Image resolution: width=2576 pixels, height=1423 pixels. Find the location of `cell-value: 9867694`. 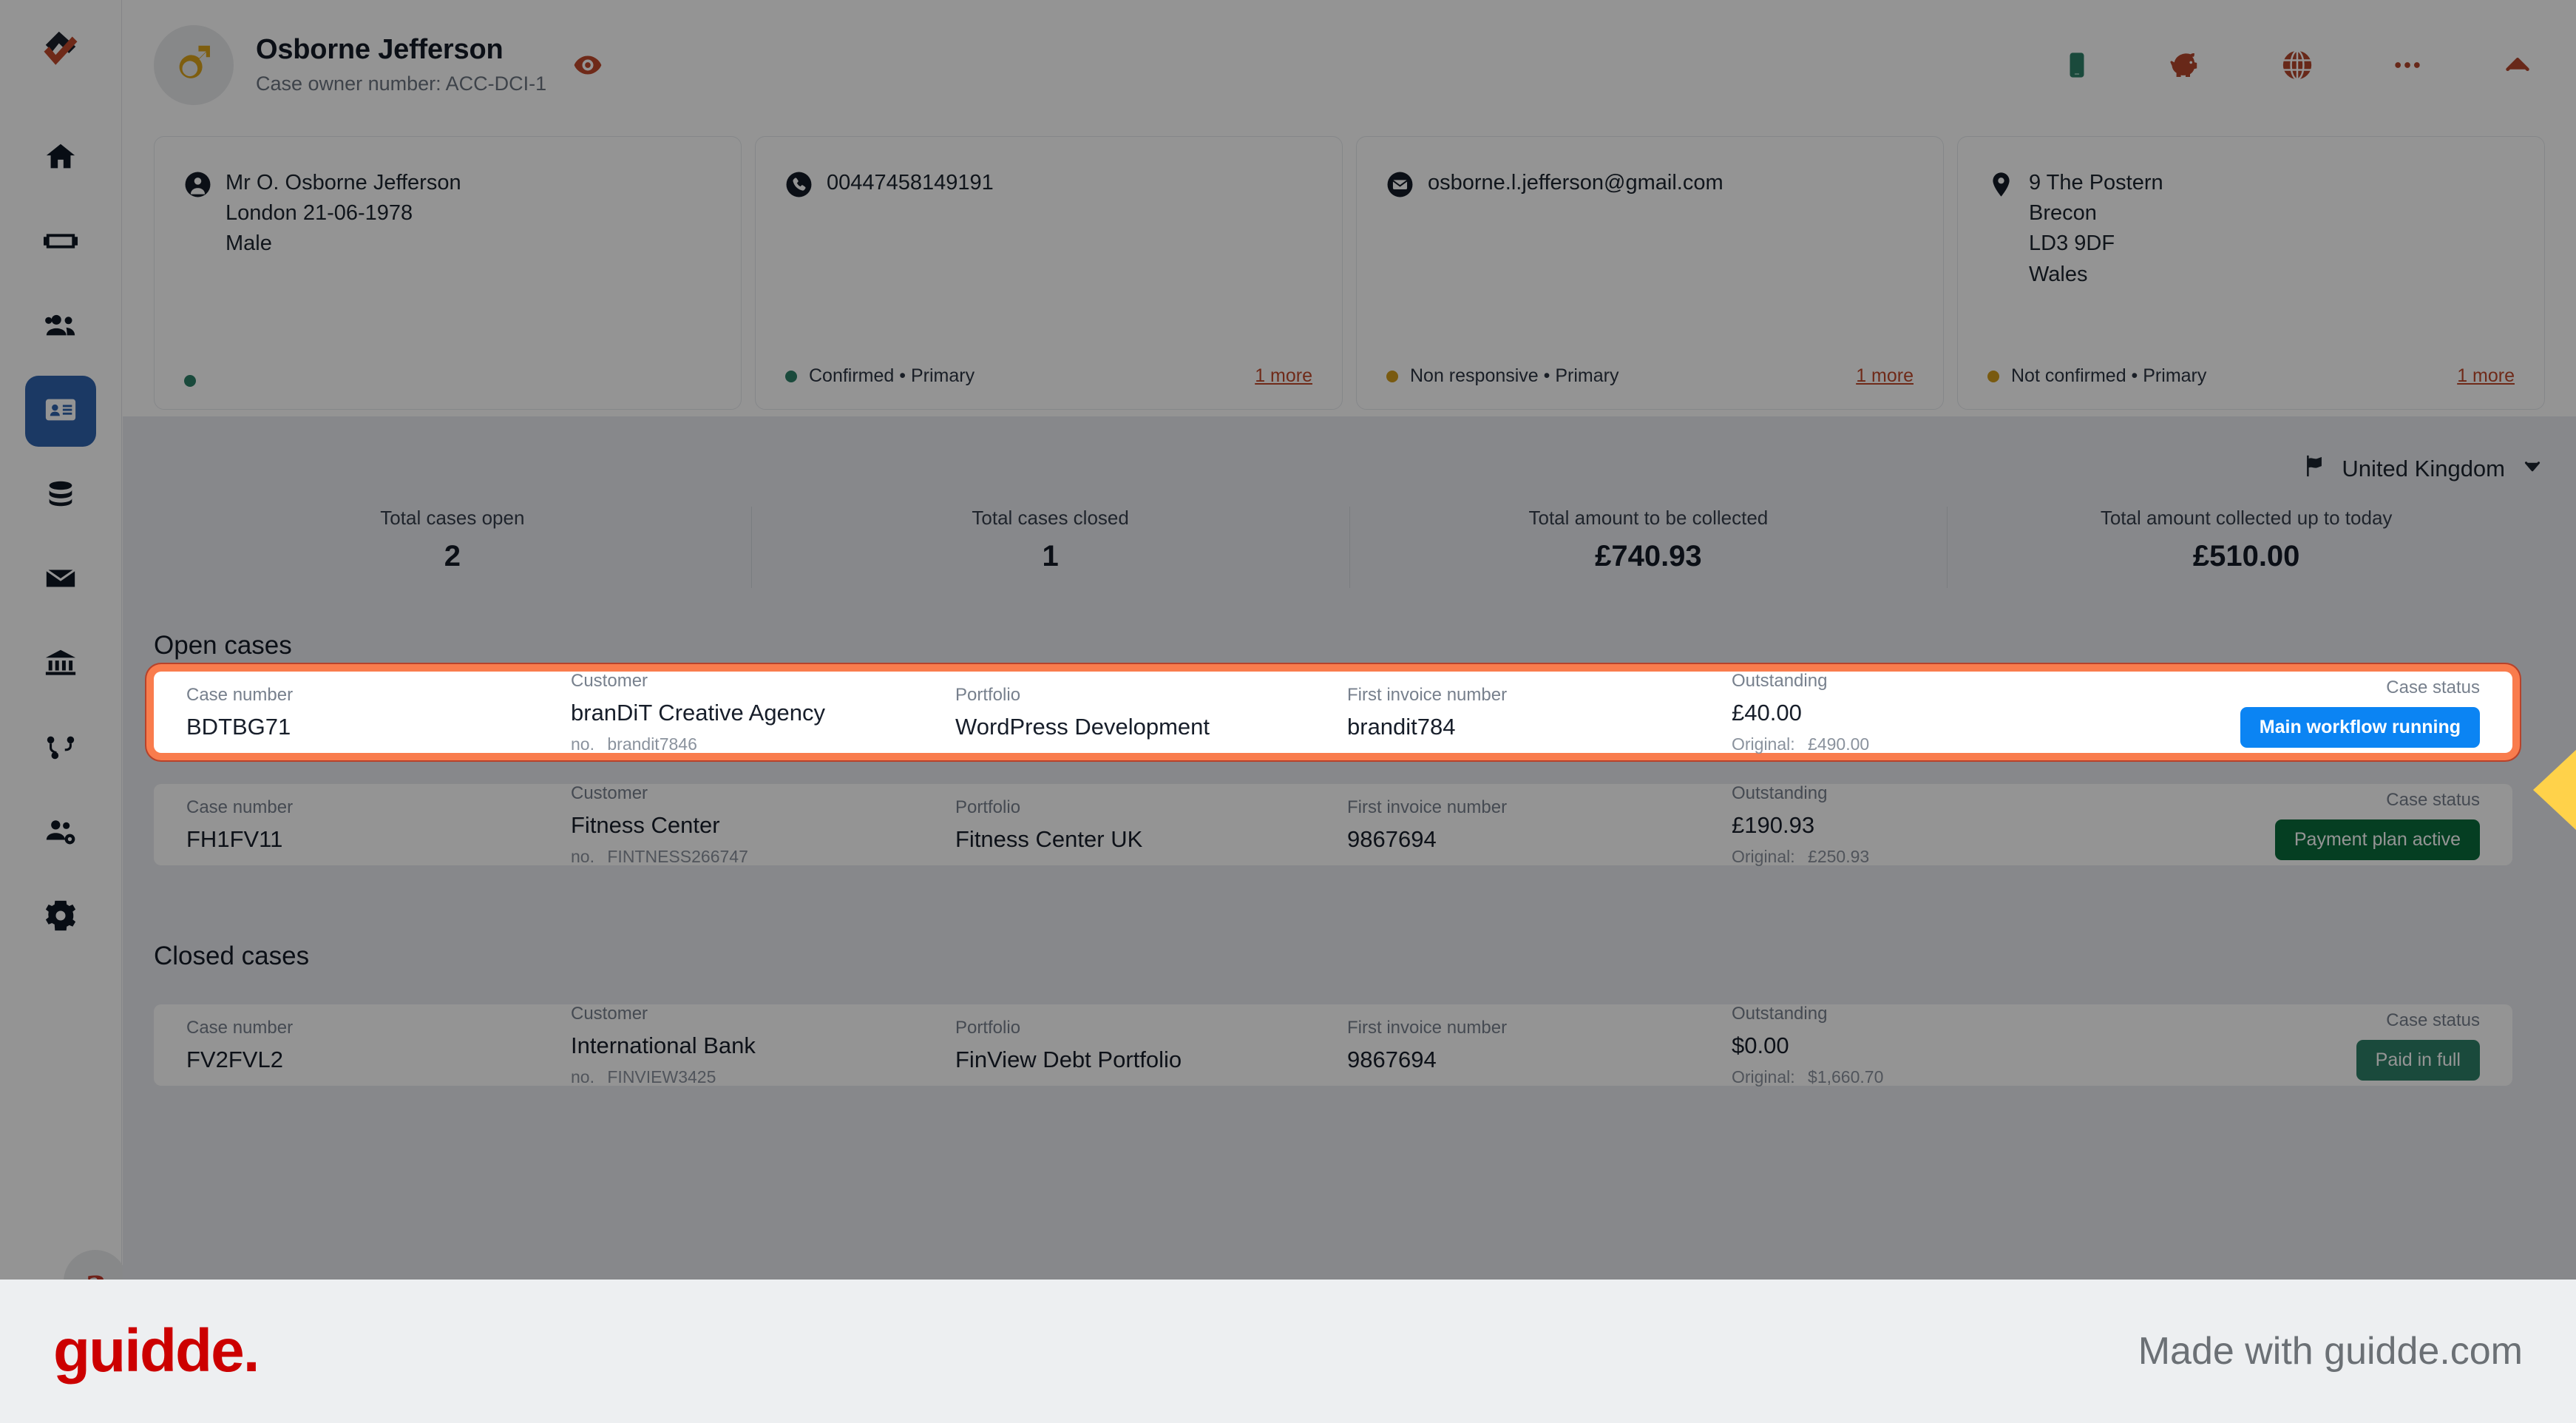

cell-value: 9867694 is located at coordinates (1392, 1059).